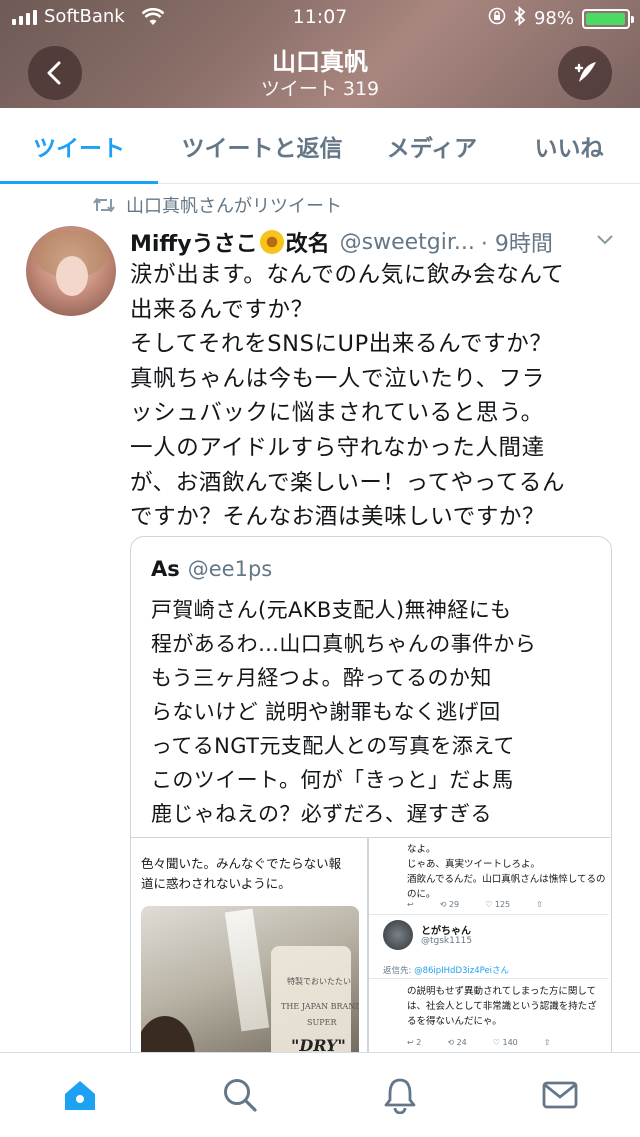 This screenshot has height=1137, width=640. Describe the element at coordinates (505, 1042) in the screenshot. I see `like-count: ♡ 140` at that location.